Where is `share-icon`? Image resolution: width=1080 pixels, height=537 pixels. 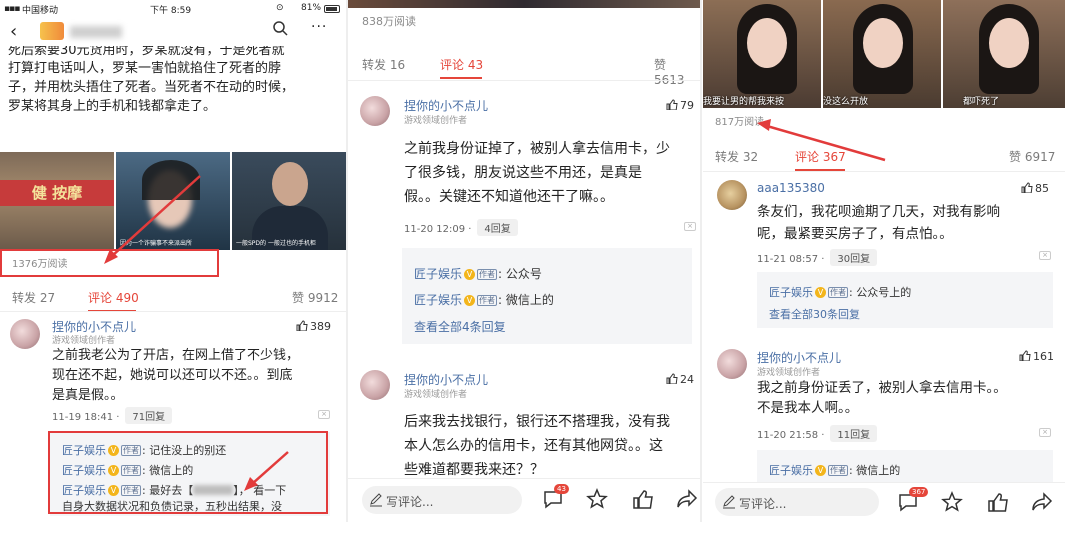
share-icon is located at coordinates (687, 499).